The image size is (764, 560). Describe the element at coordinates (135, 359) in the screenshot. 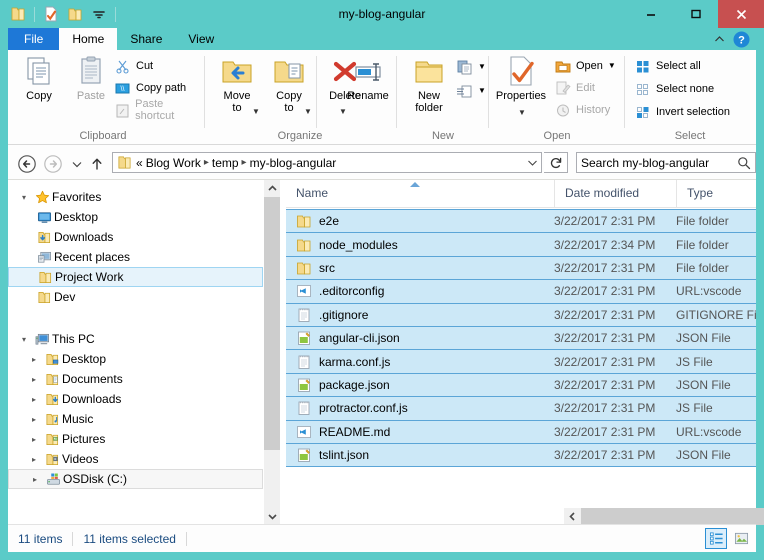

I see `sidebar-item-desktop-pc: ▸ Desktop` at that location.